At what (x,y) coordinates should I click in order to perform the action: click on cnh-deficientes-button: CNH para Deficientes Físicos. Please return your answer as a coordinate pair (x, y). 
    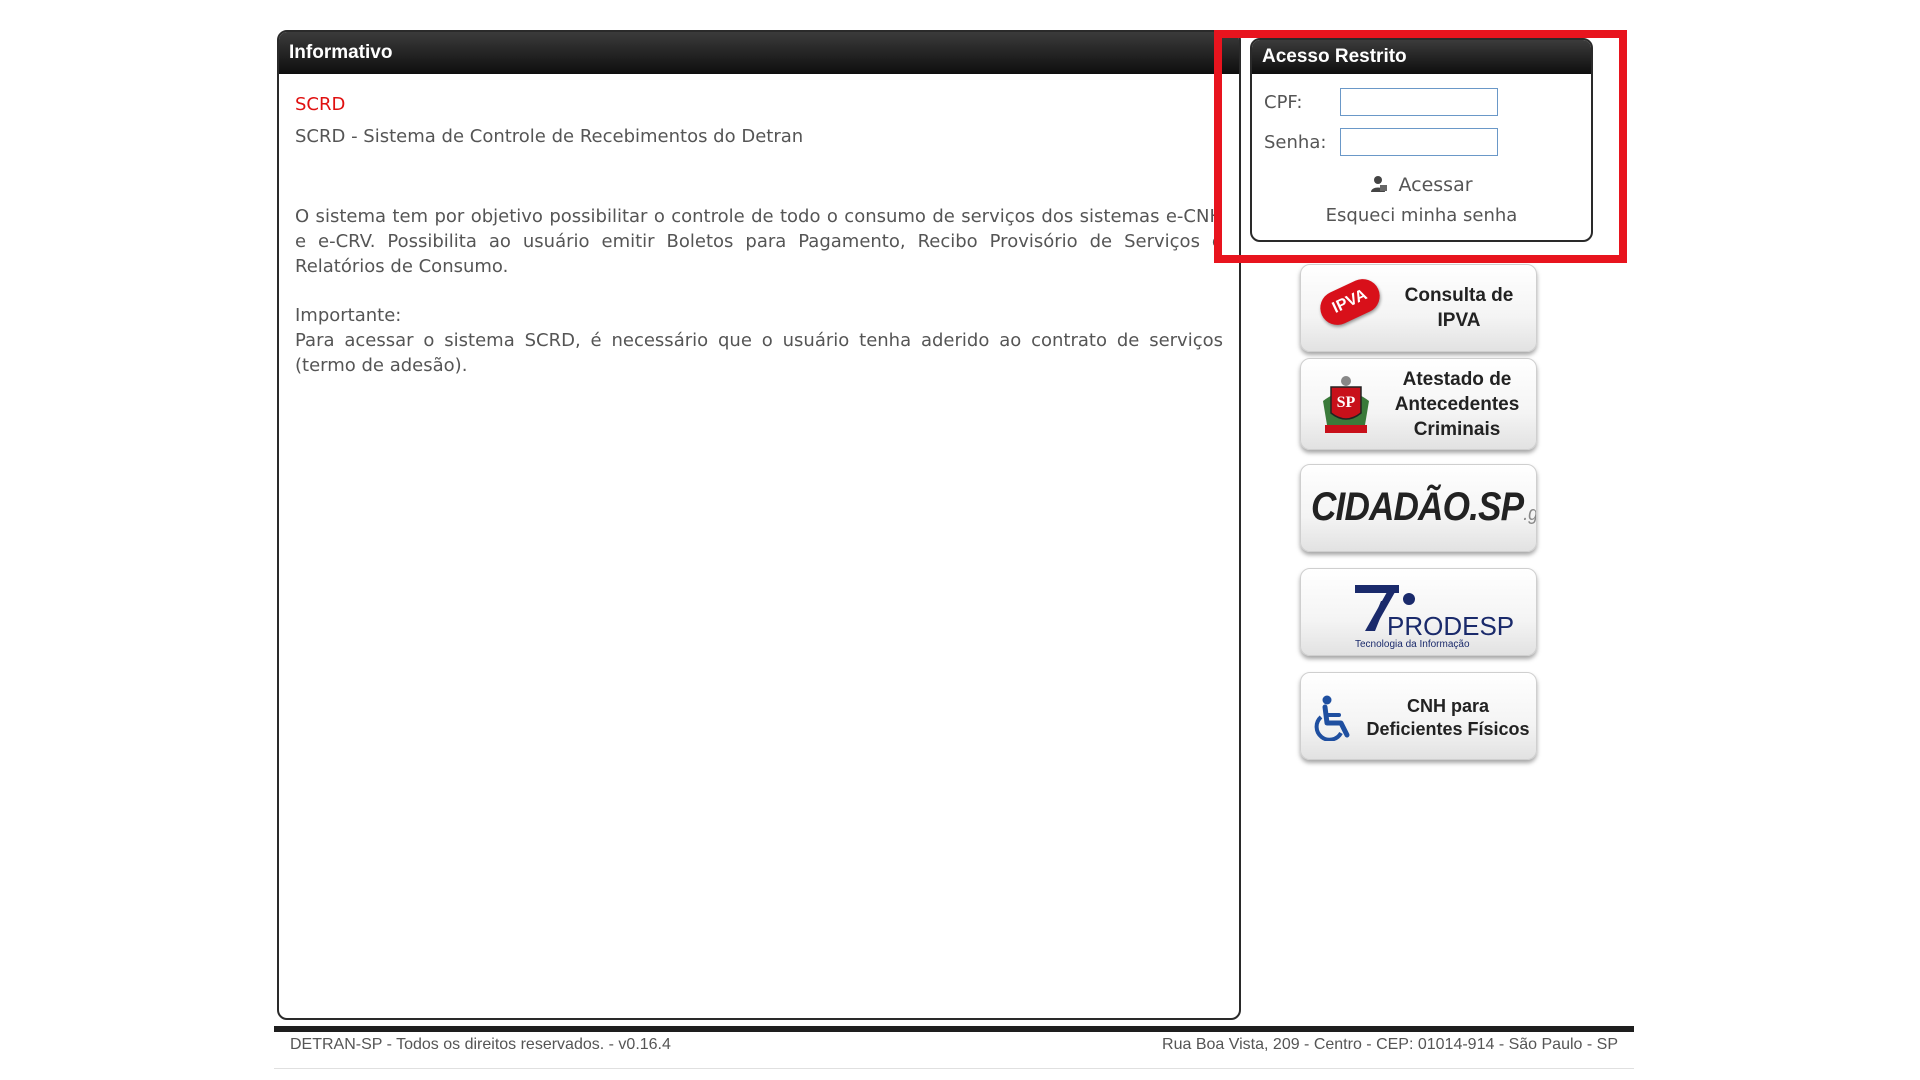
    Looking at the image, I should click on (1418, 716).